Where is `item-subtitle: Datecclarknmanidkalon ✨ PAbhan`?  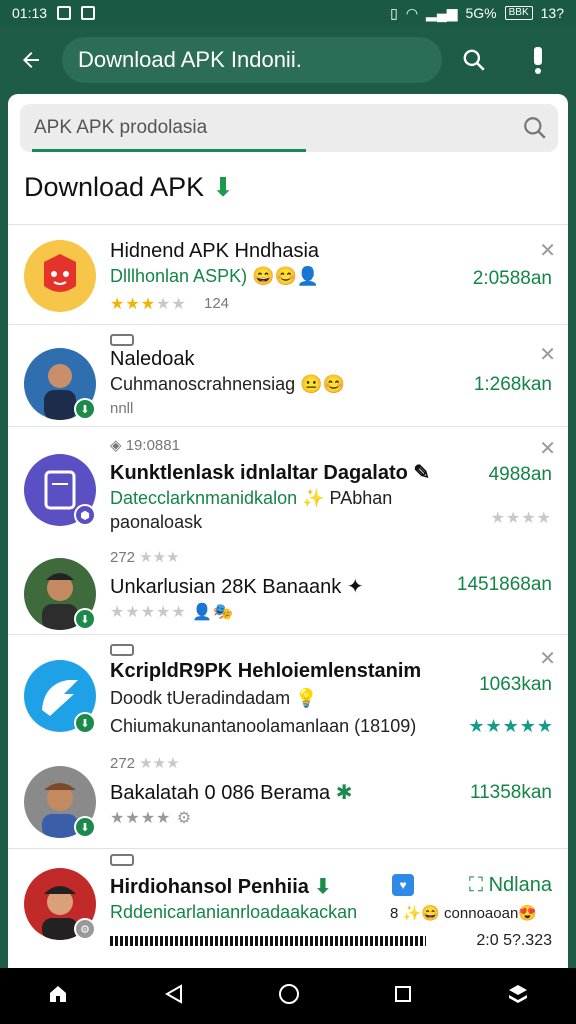 item-subtitle: Datecclarknmanidkalon ✨ PAbhan is located at coordinates (251, 498).